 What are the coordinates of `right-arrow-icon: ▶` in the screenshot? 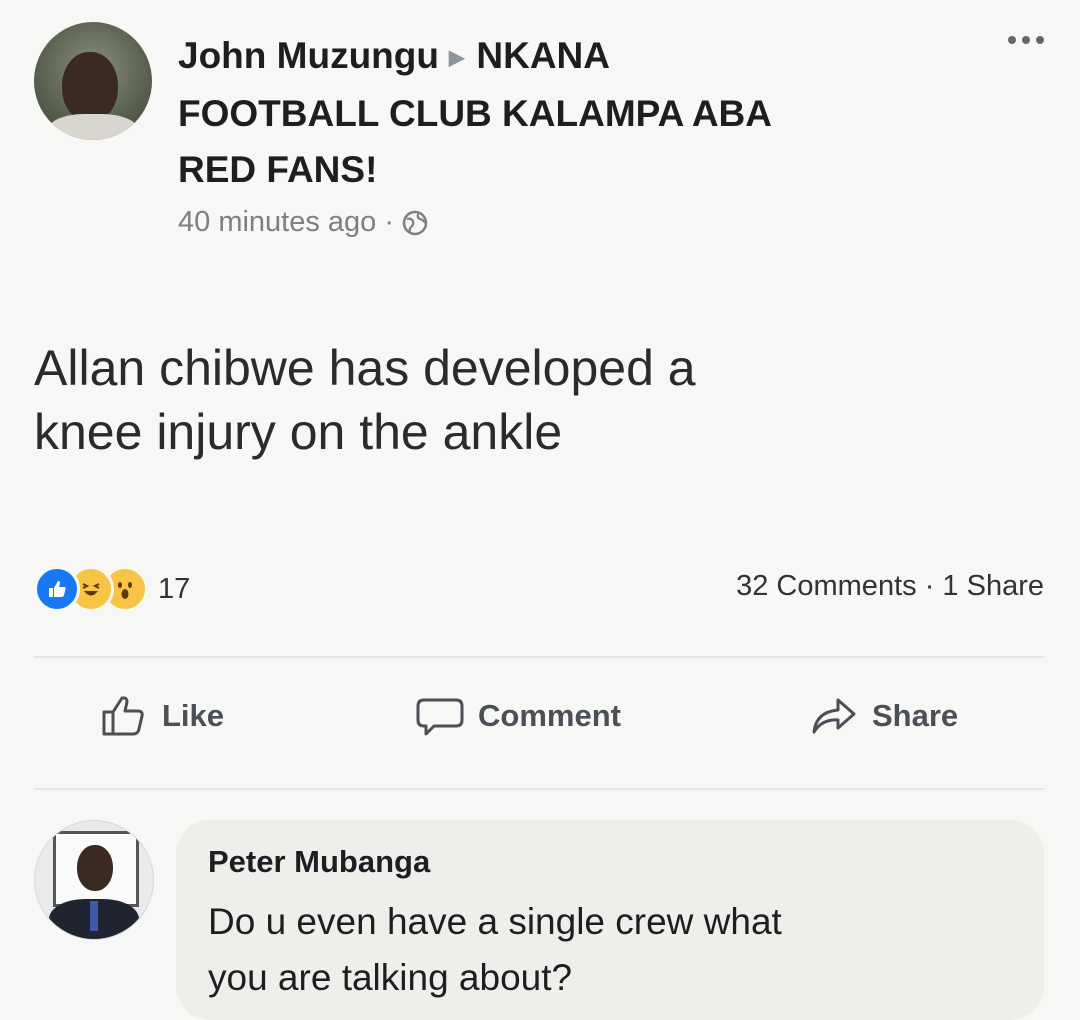 It's located at (457, 58).